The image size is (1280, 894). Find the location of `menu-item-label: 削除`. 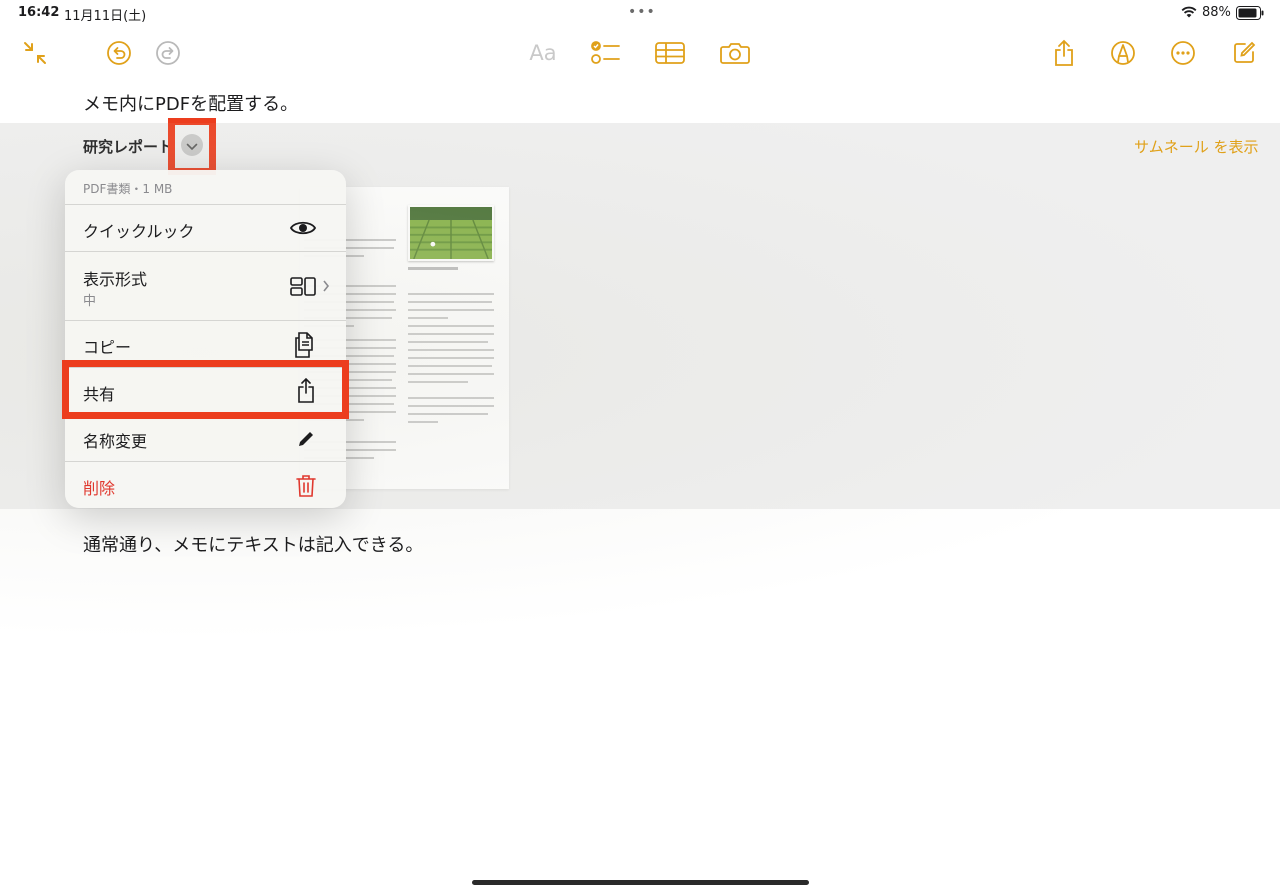

menu-item-label: 削除 is located at coordinates (99, 488).